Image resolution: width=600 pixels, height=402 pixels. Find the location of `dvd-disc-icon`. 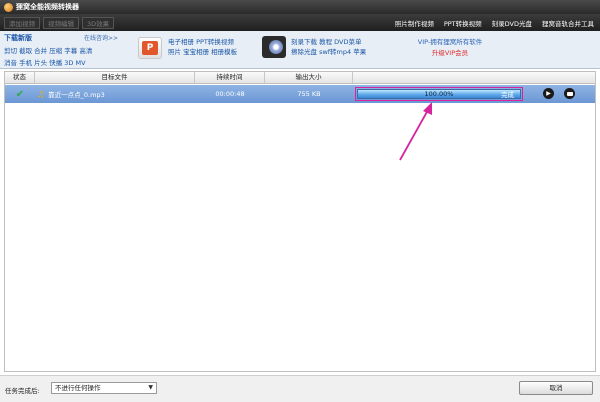

dvd-disc-icon is located at coordinates (274, 47).